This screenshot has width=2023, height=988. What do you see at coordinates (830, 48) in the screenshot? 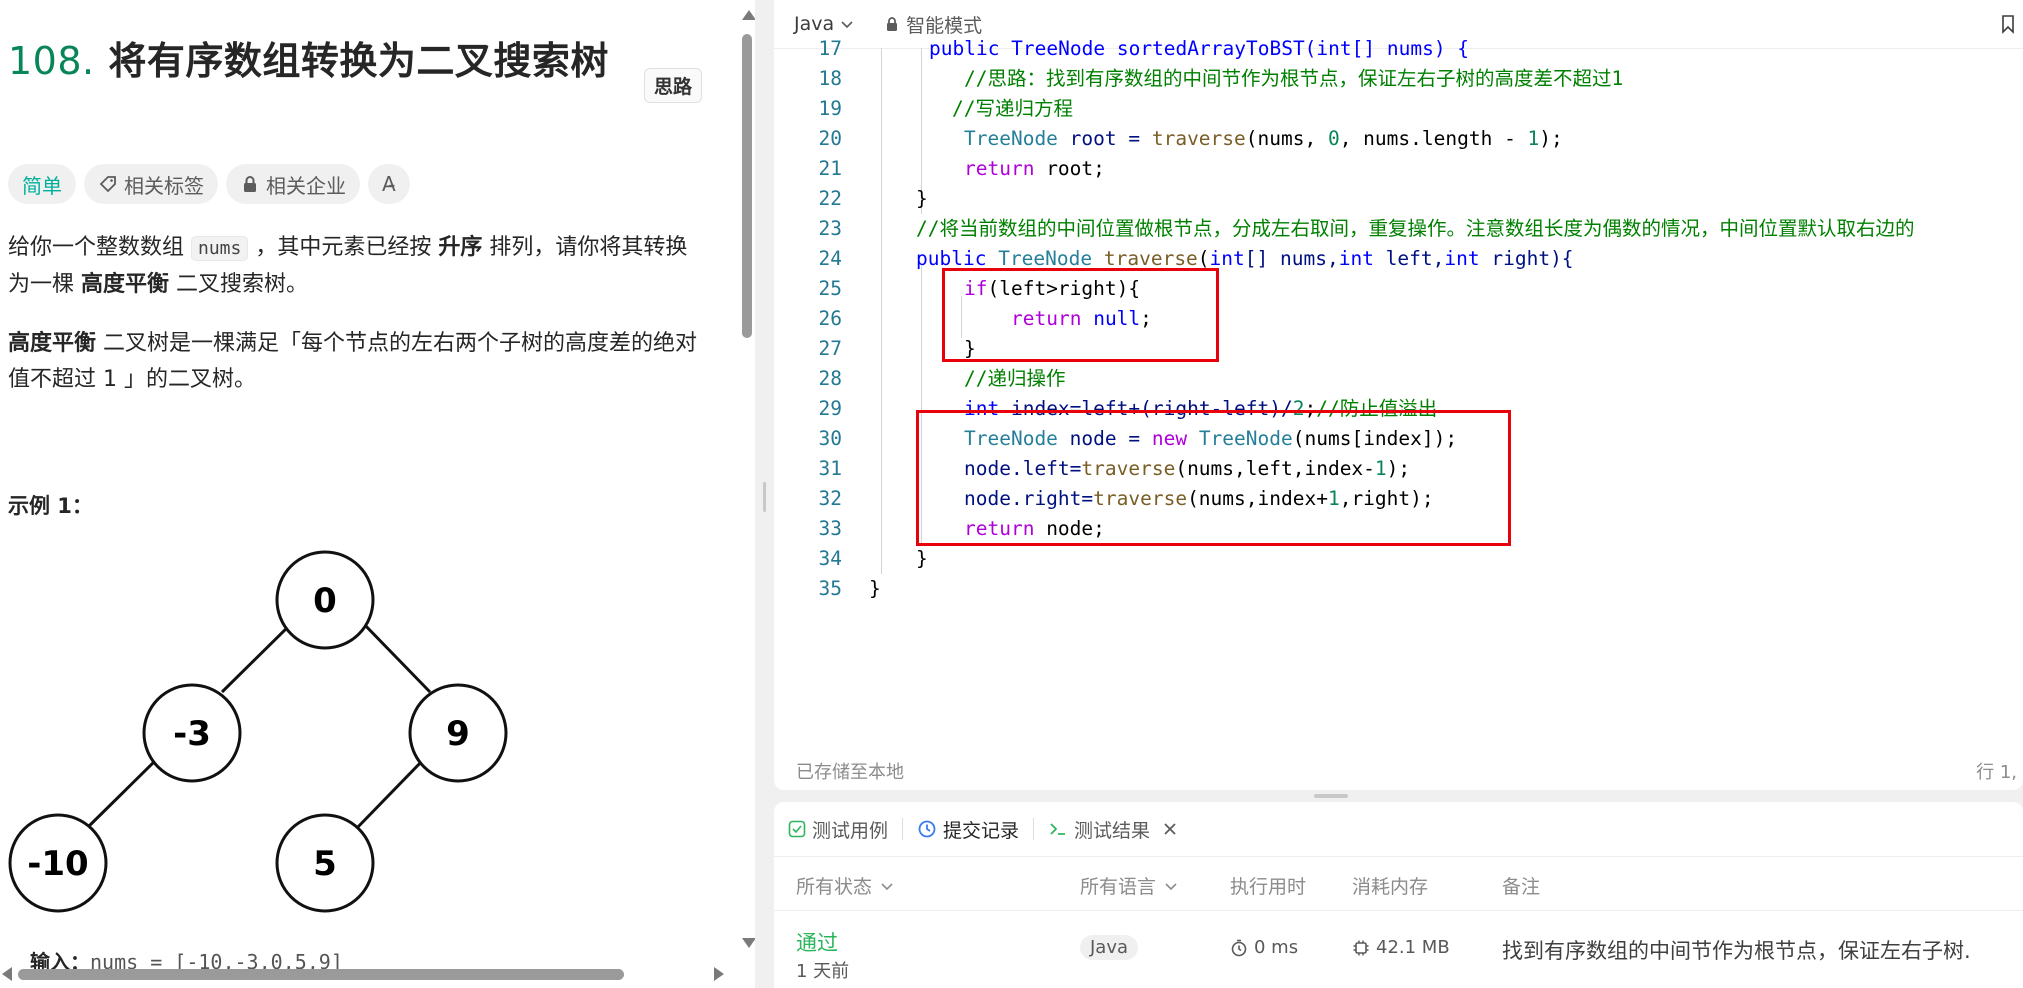
I see `line-number: 17` at bounding box center [830, 48].